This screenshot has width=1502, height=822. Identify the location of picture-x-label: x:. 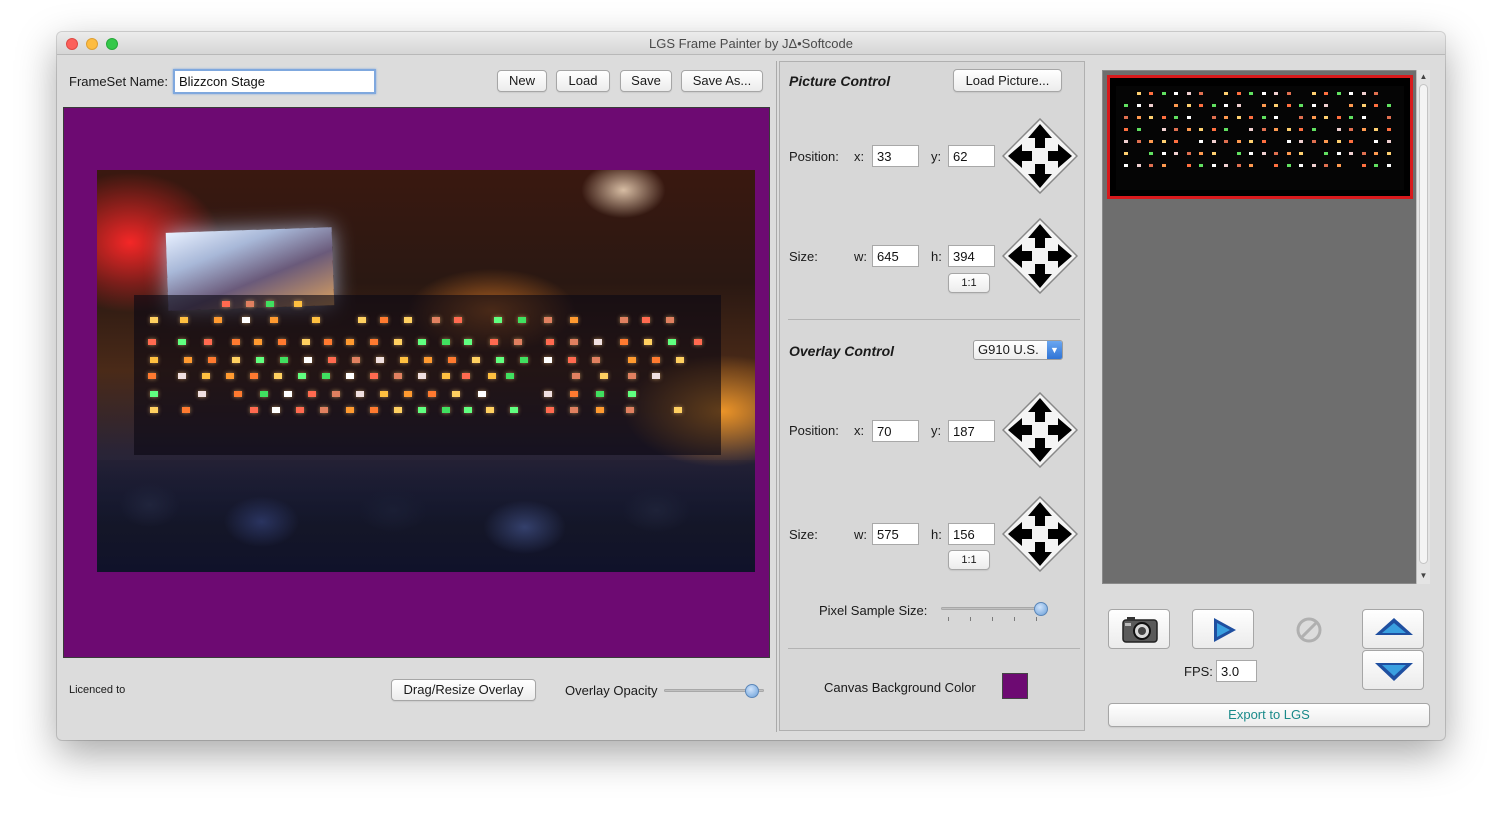
(859, 156).